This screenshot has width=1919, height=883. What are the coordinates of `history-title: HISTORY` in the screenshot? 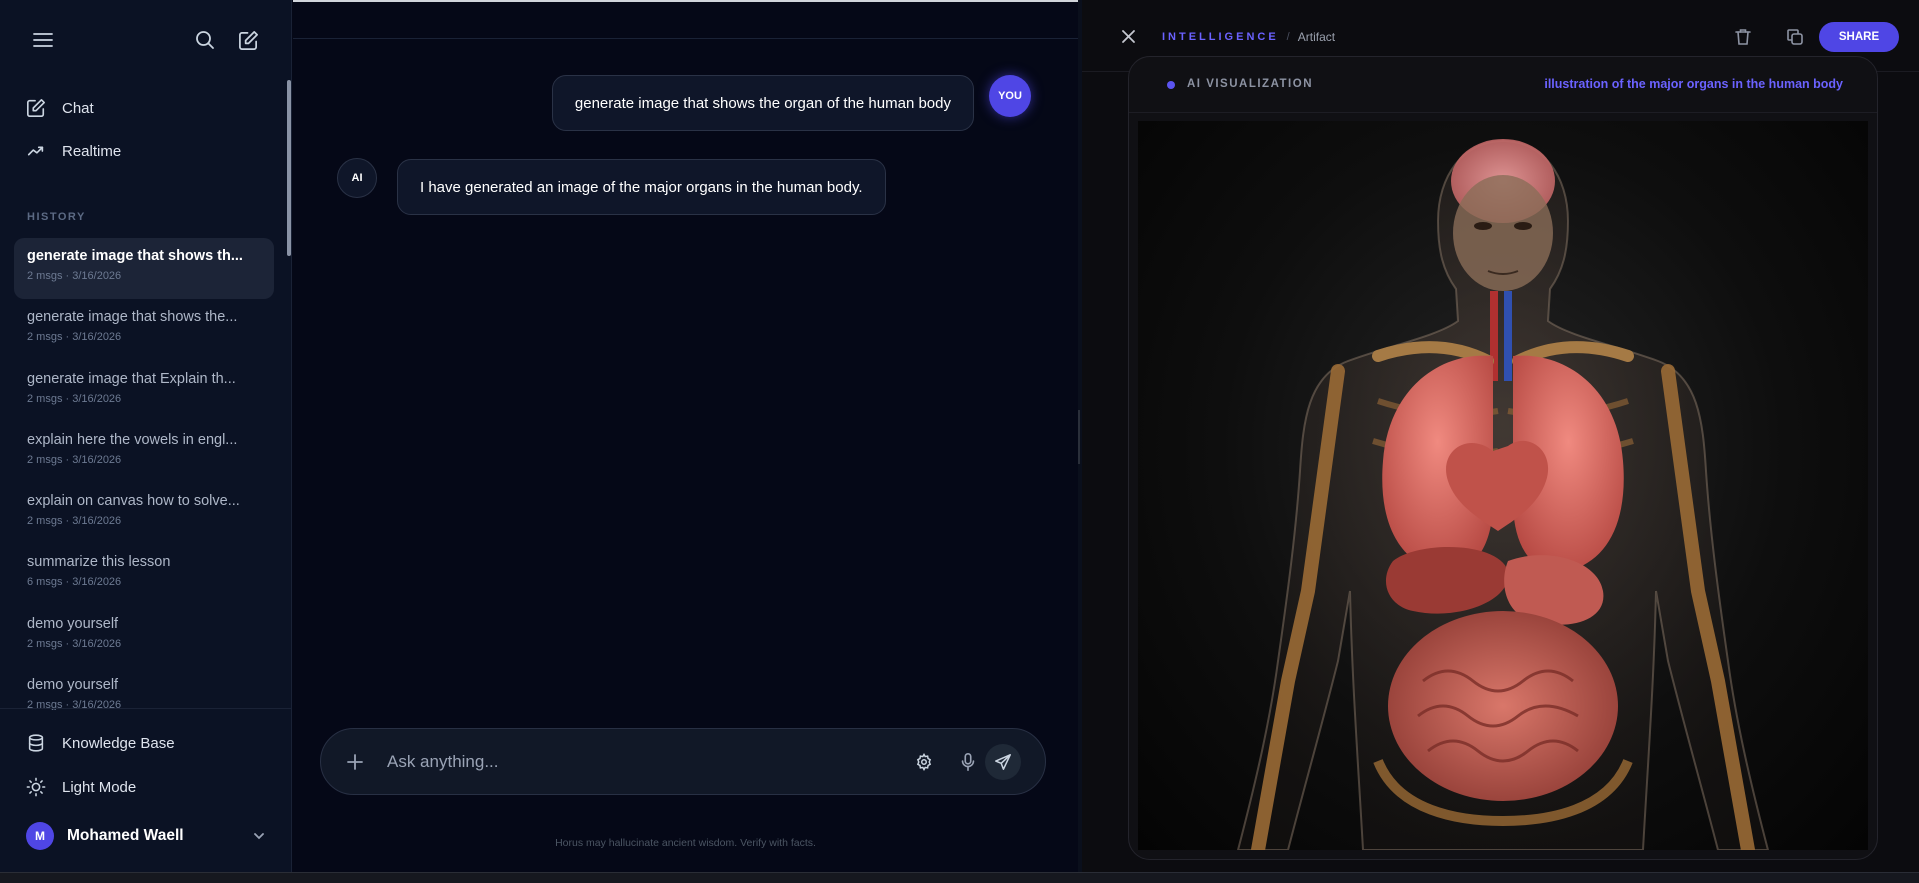 It's located at (56, 217).